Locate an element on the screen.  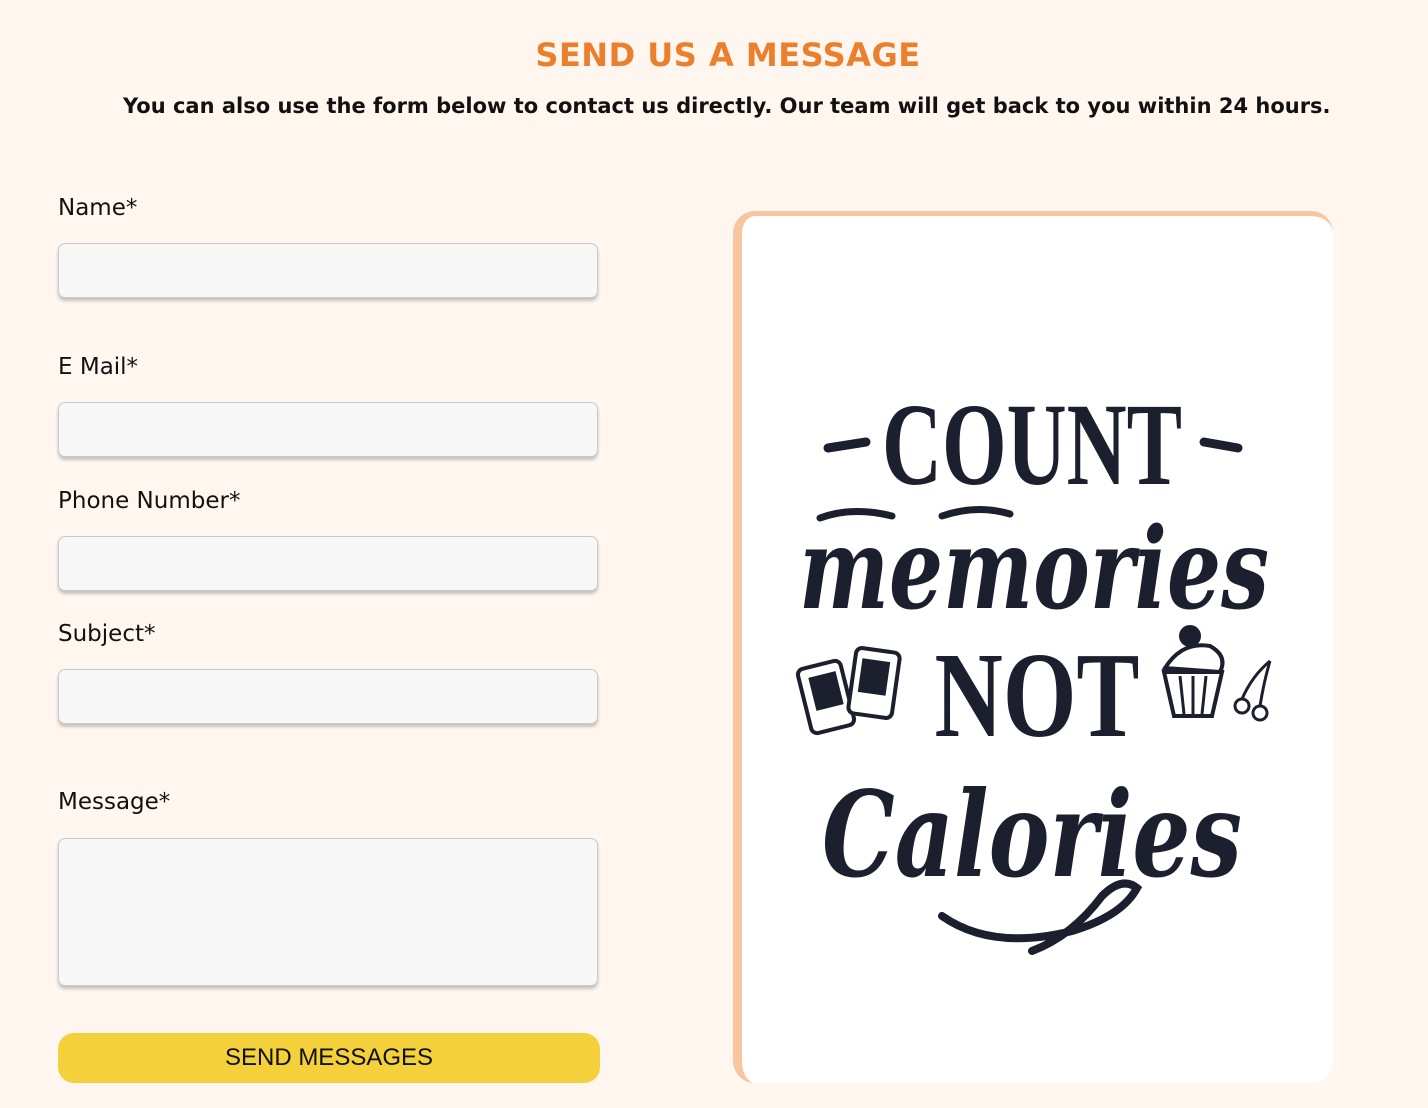
phone-input is located at coordinates (328, 563).